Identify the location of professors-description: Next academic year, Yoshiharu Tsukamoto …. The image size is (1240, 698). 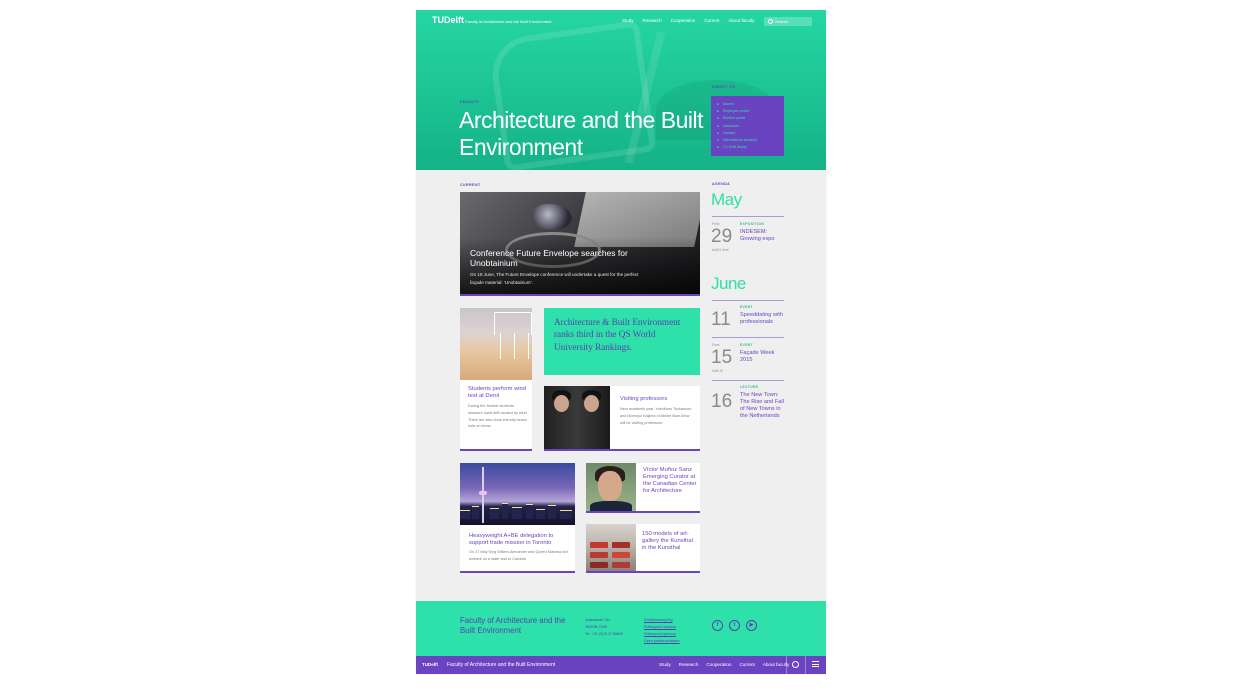
(656, 416).